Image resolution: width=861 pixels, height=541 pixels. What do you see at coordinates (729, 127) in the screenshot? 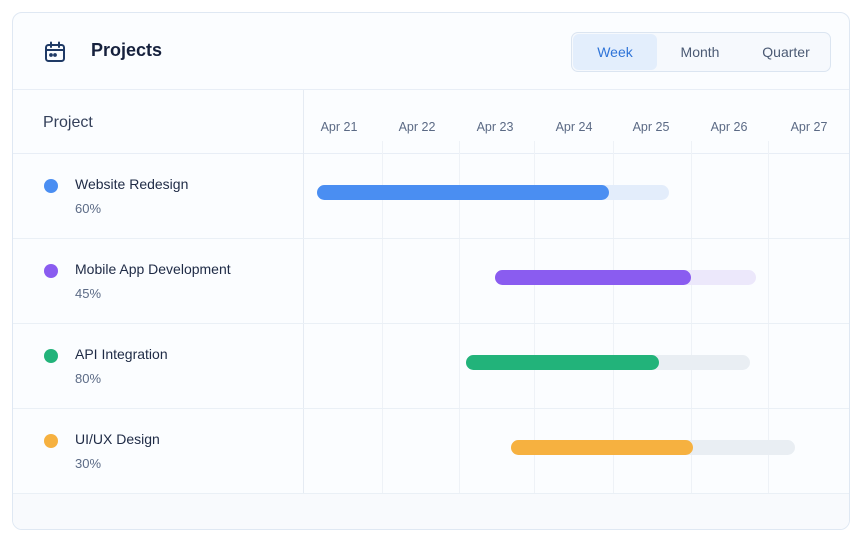
I see `day-header: Apr 26` at bounding box center [729, 127].